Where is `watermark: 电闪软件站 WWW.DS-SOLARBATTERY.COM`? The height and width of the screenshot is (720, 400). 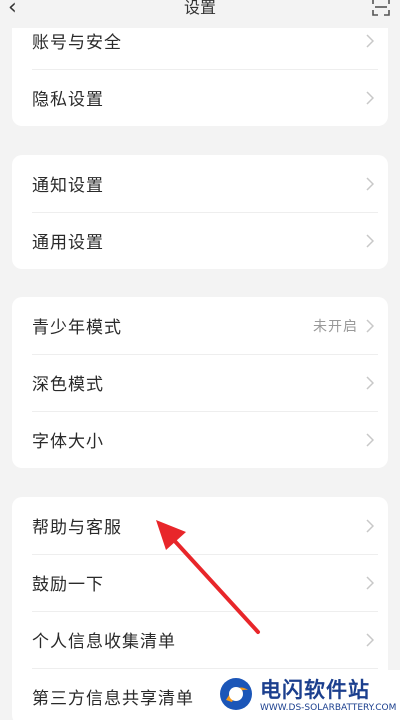
watermark: 电闪软件站 WWW.DS-SOLARBATTERY.COM is located at coordinates (307, 695).